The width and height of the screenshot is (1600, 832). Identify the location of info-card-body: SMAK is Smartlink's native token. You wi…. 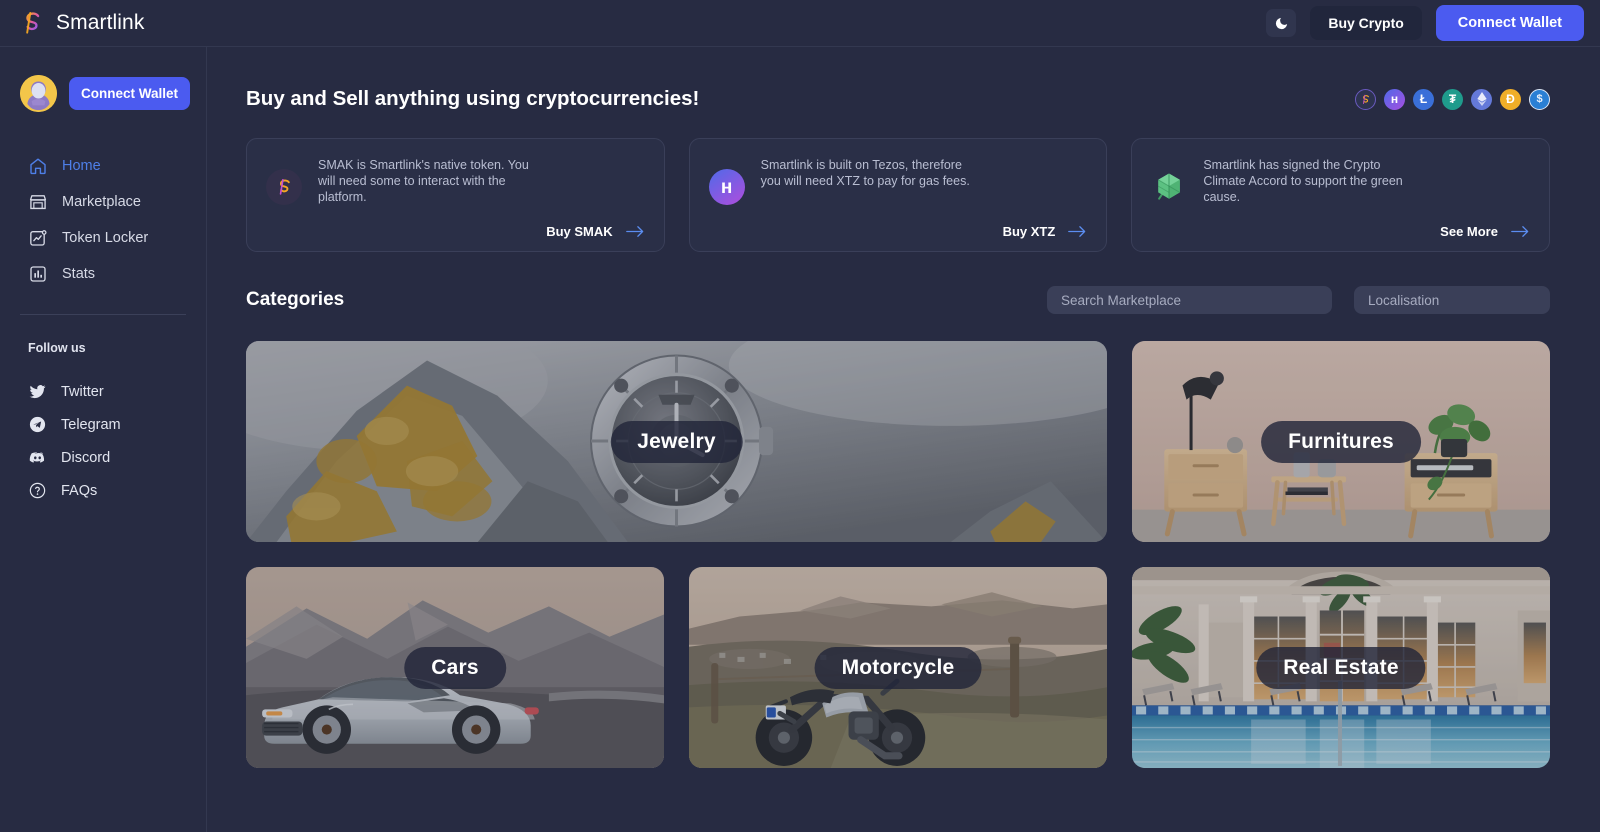
(481, 198).